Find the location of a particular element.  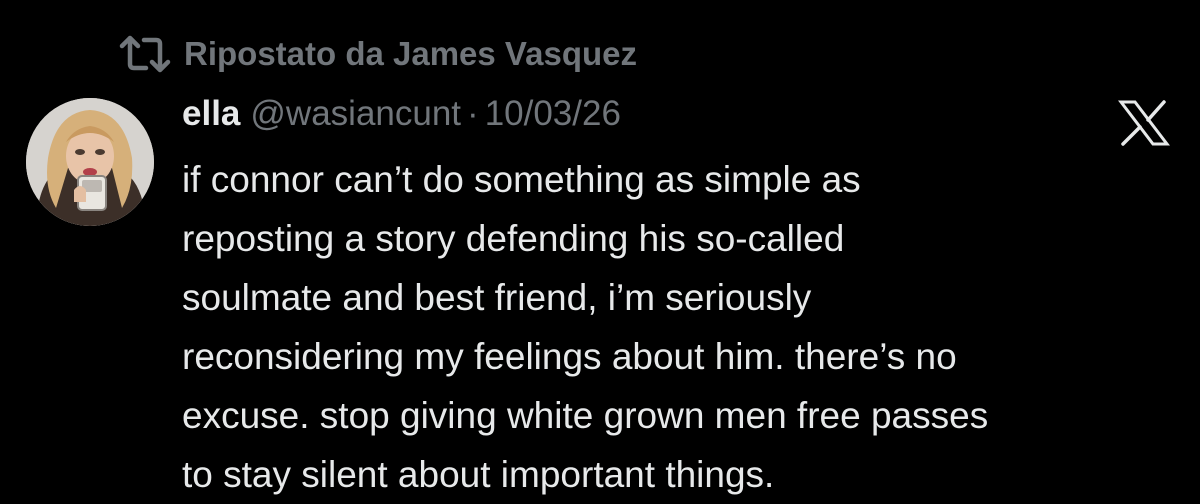

repost-icon is located at coordinates (145, 54).